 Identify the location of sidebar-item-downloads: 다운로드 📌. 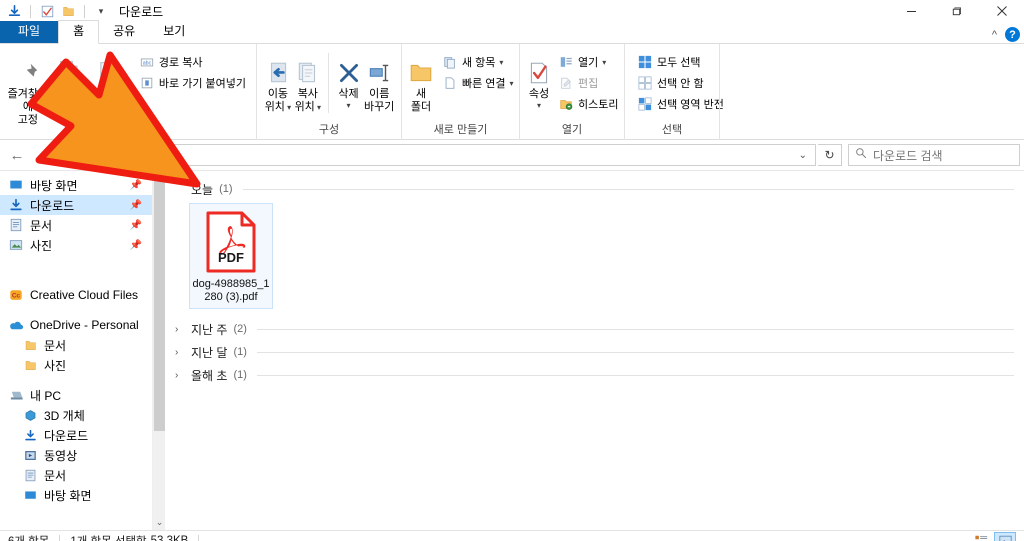
(76, 205).